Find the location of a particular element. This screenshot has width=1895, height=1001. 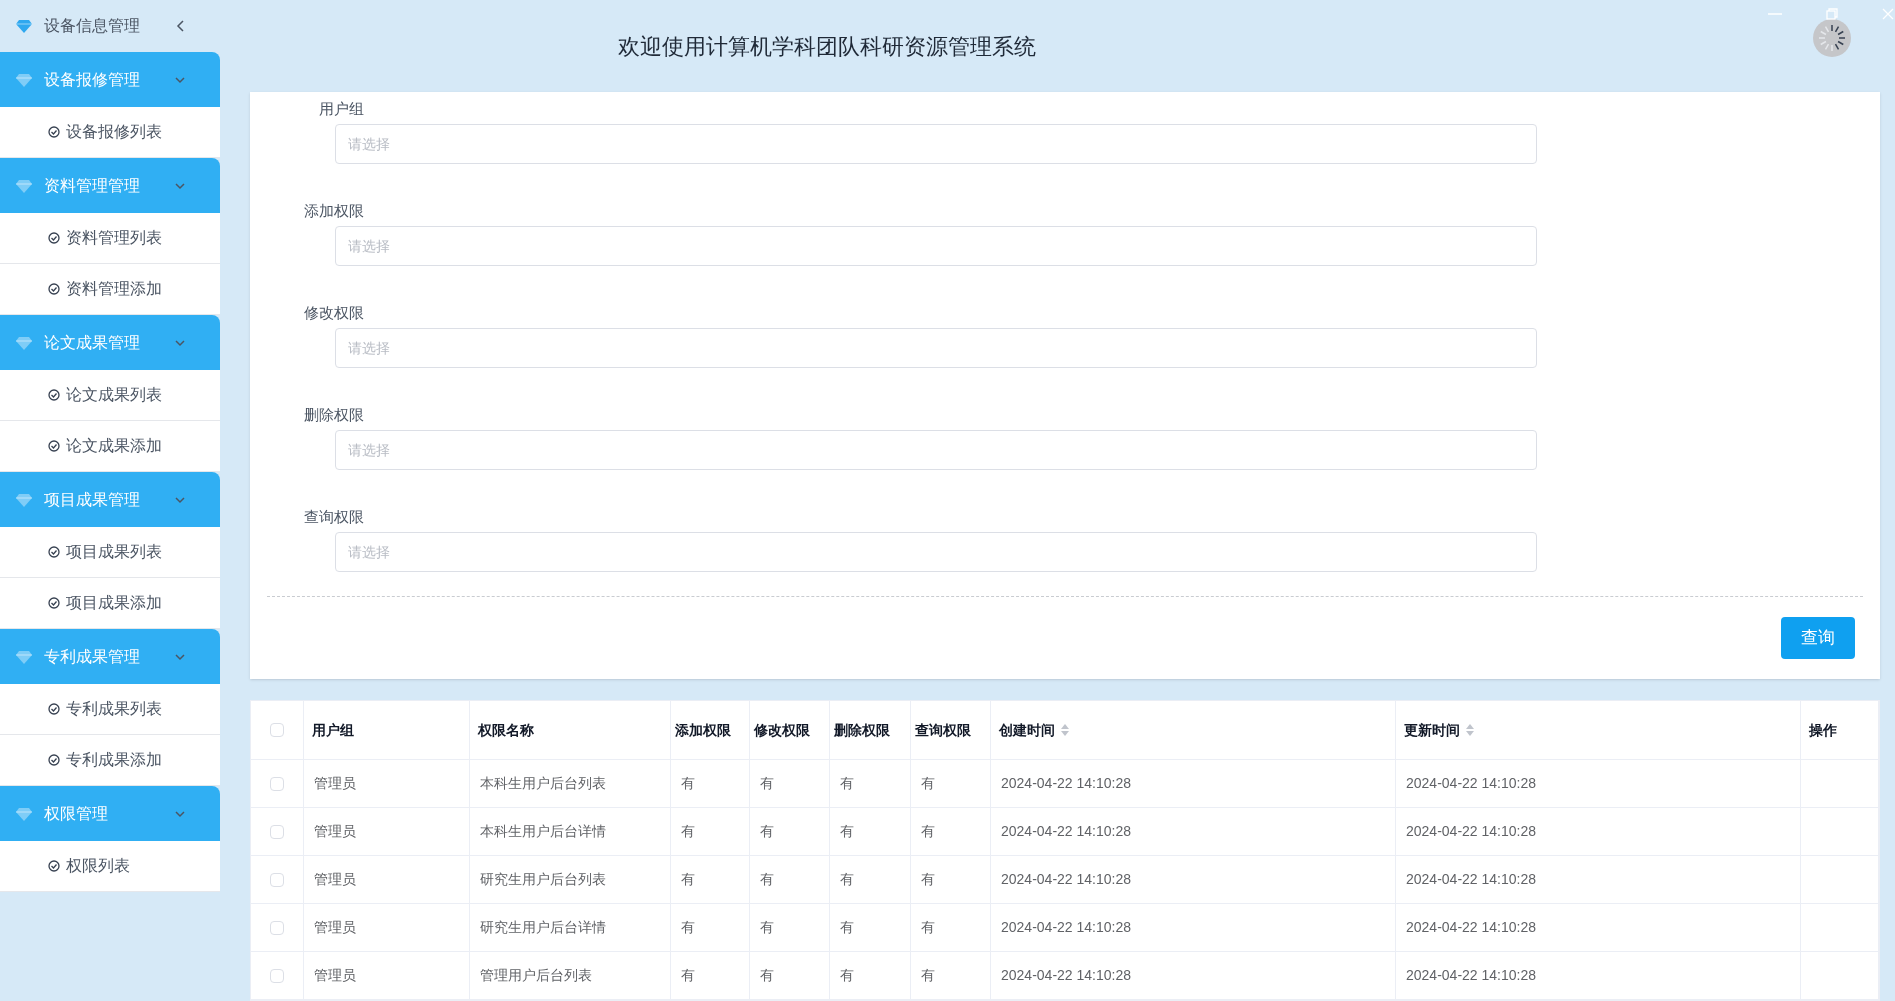

menu-item: 资料管理列表 is located at coordinates (110, 238).